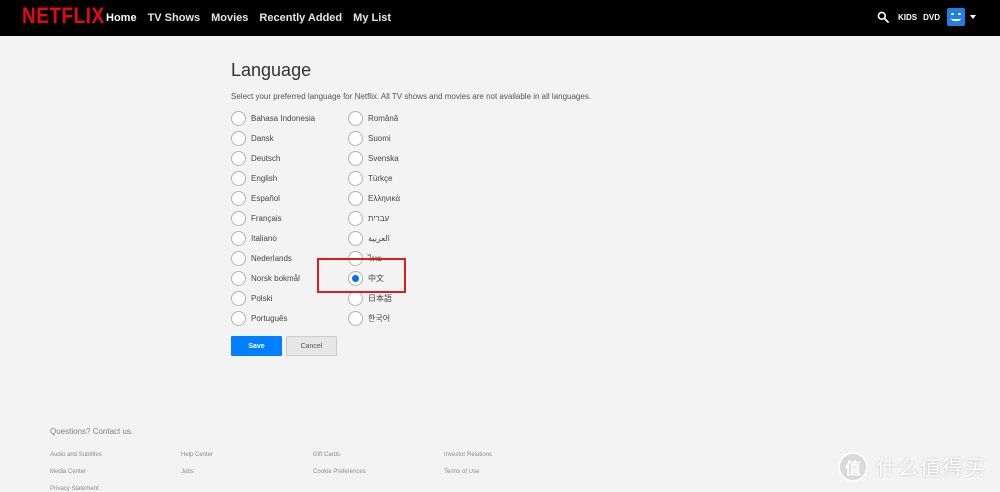  I want to click on language-option: Nederlands, so click(273, 258).